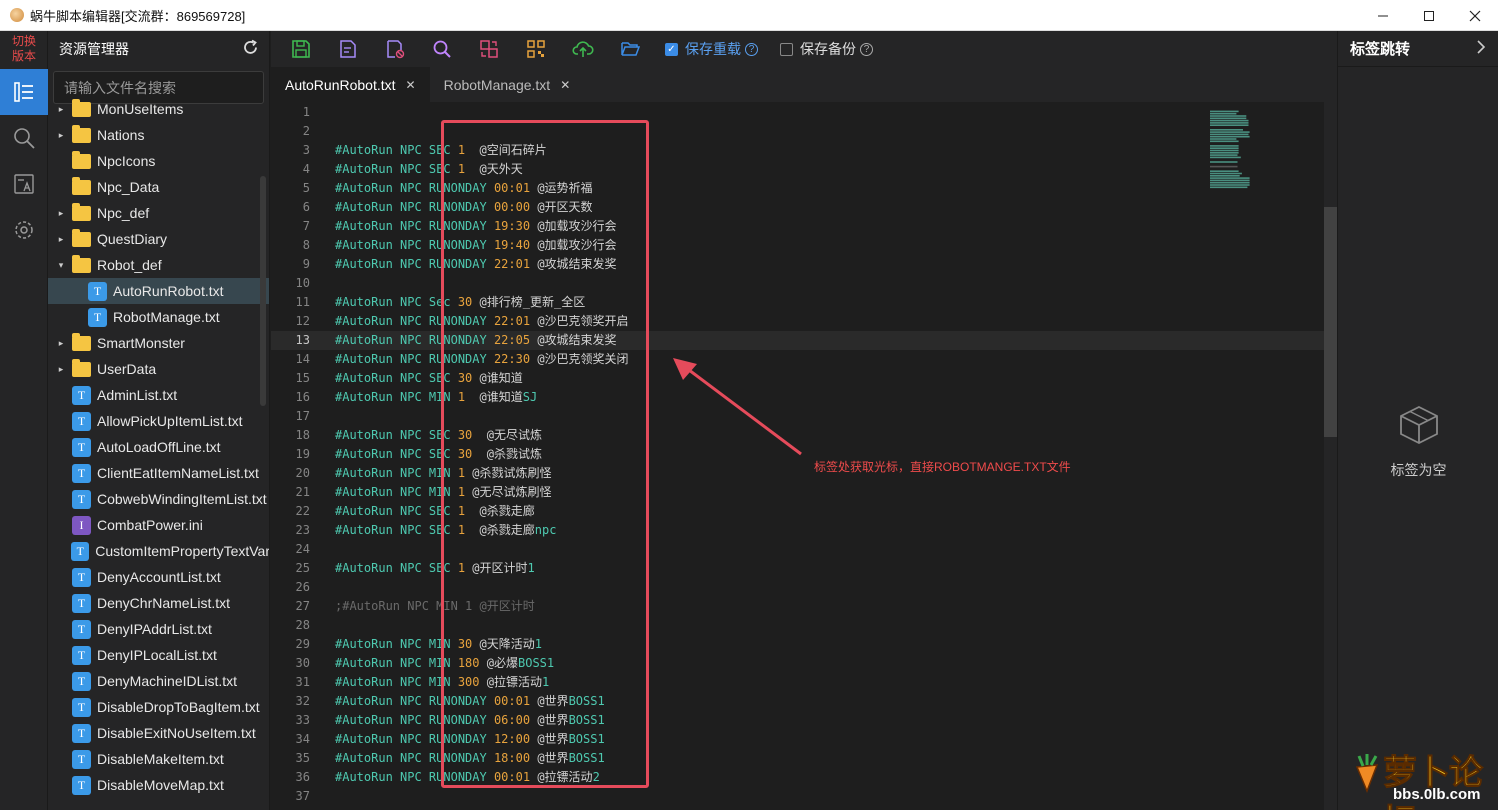  Describe the element at coordinates (24, 50) in the screenshot. I see `switch-version-button: 切换 版本` at that location.